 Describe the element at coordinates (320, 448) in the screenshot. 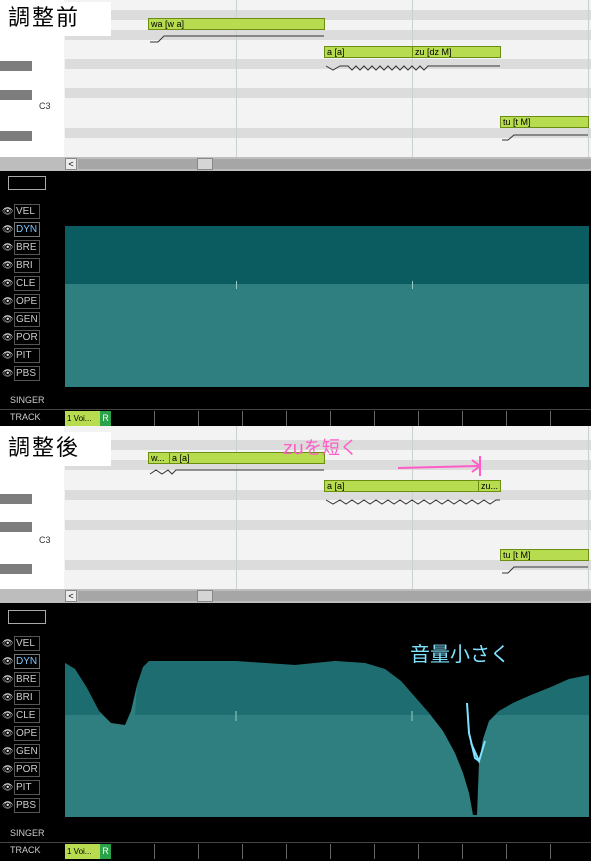

I see `annotation-shorten: zuを短く` at that location.